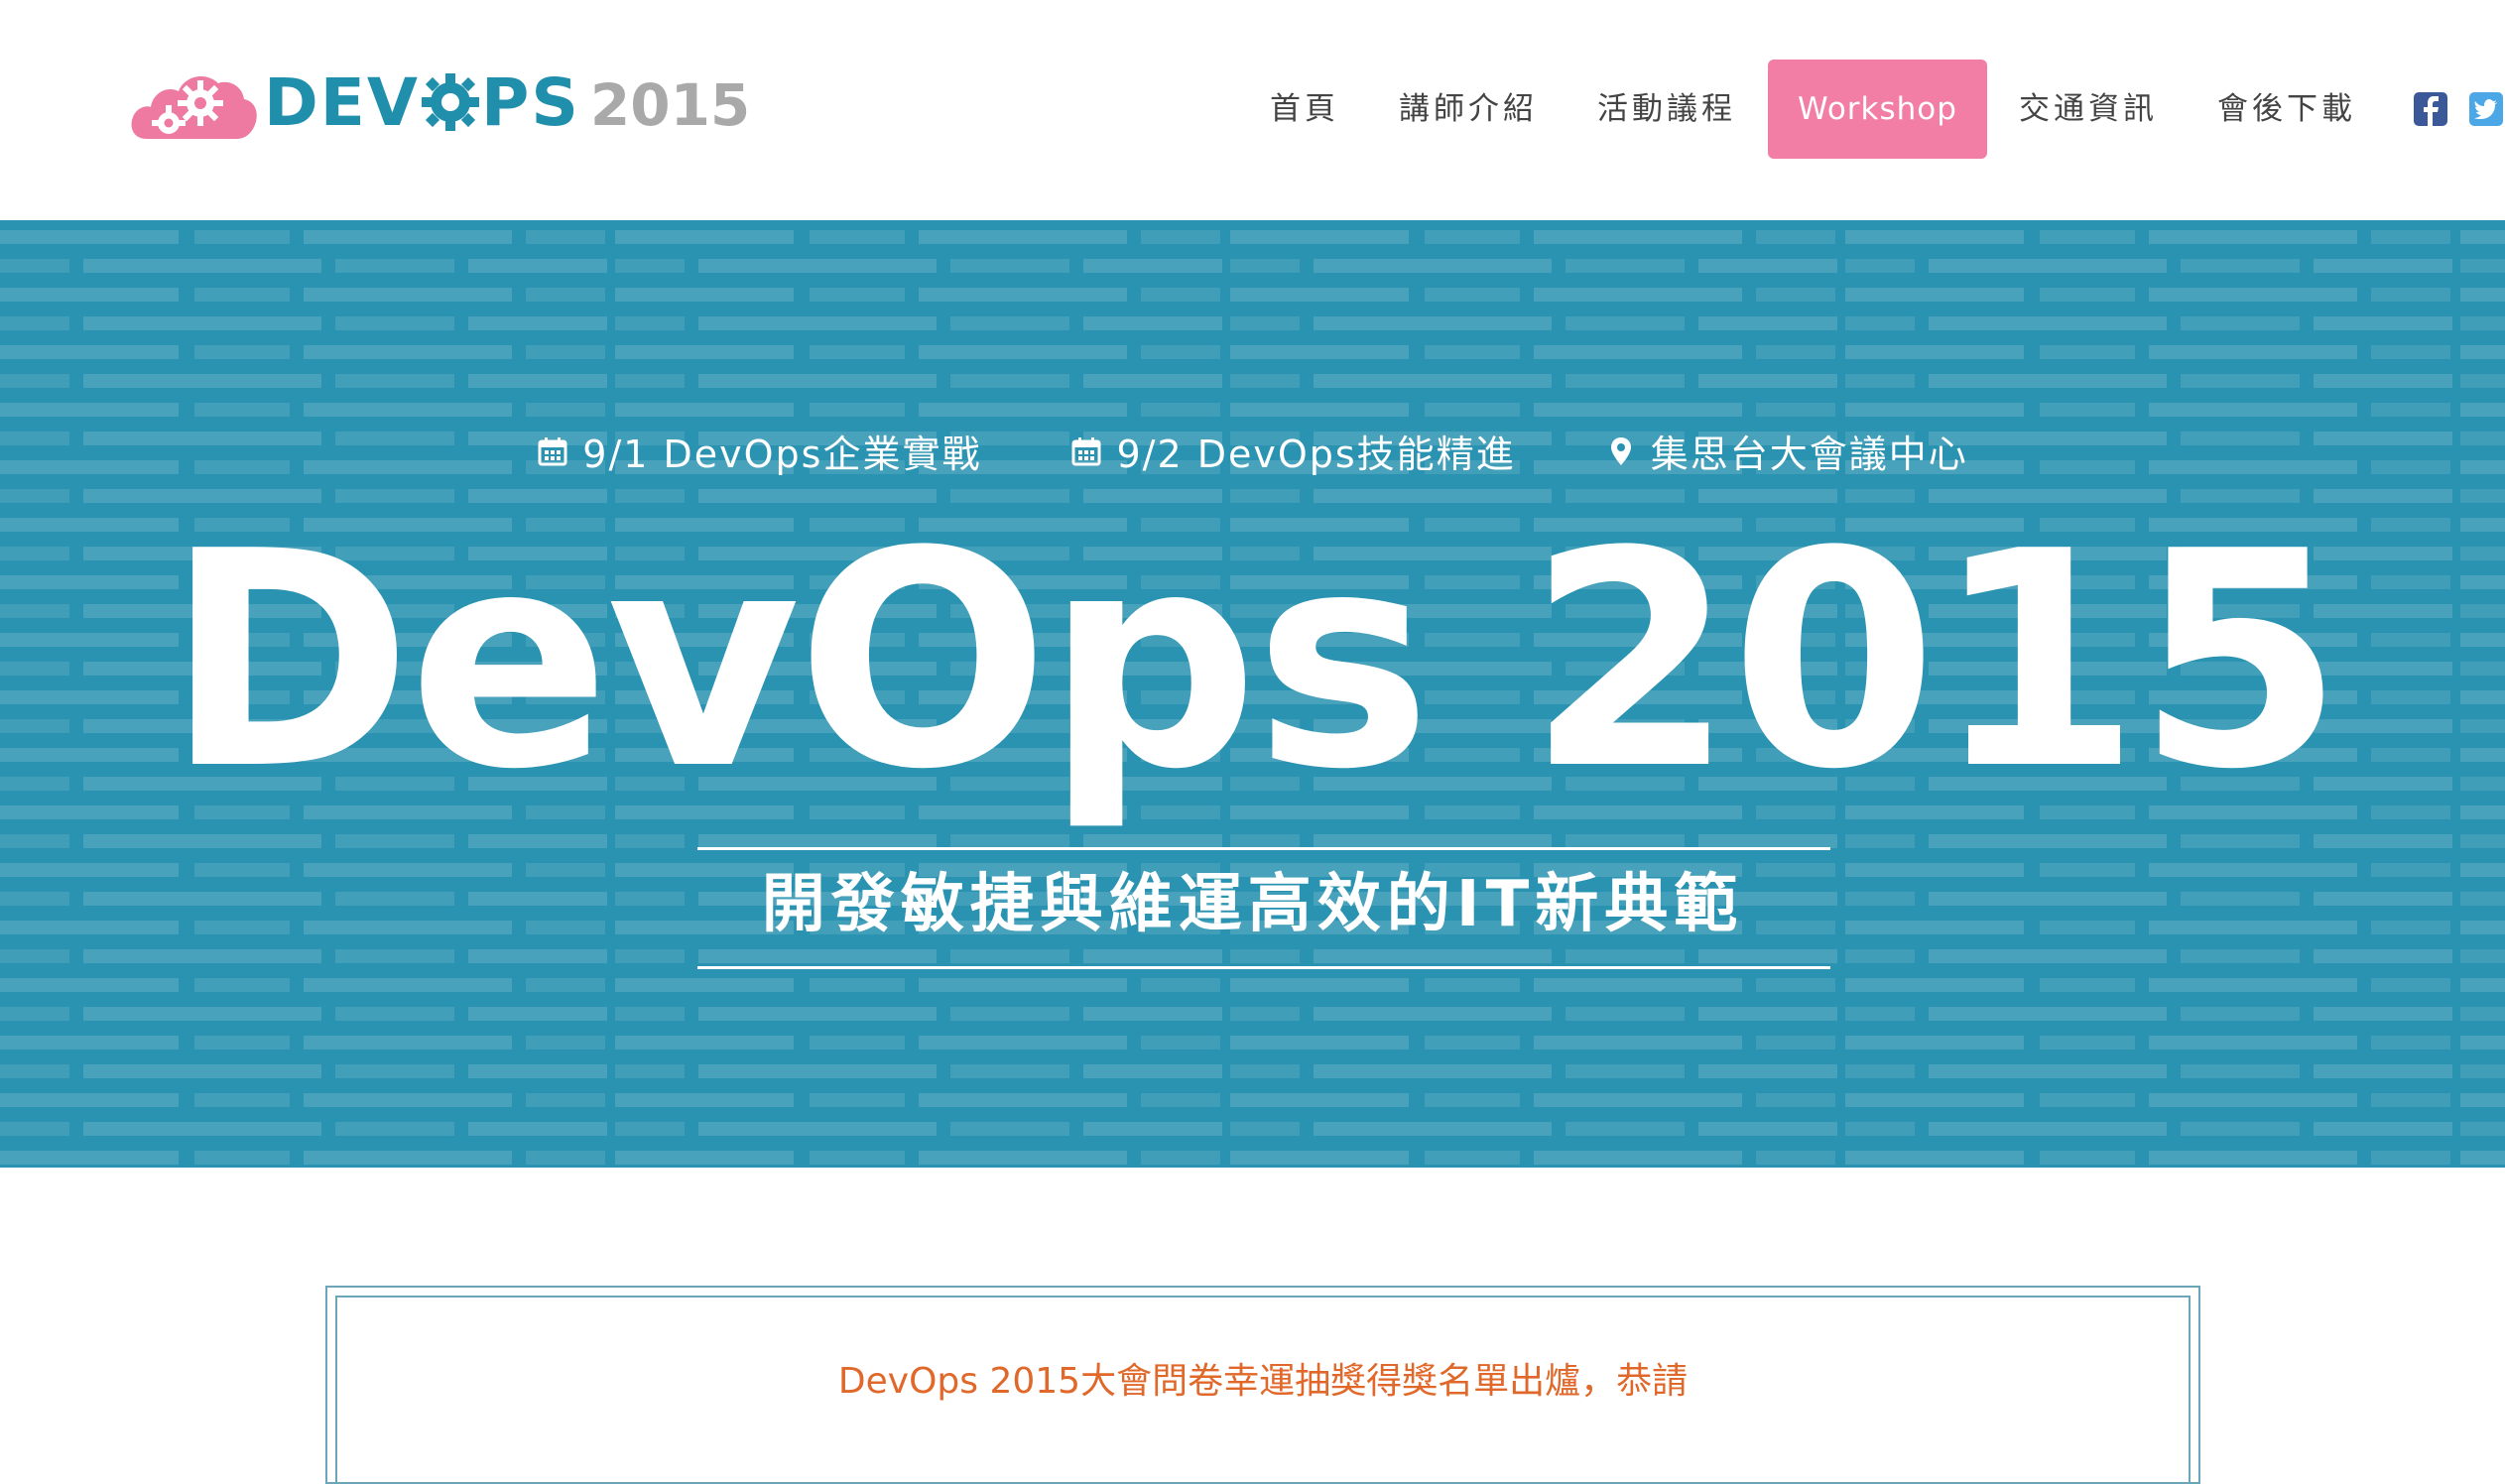 Image resolution: width=2505 pixels, height=1484 pixels. What do you see at coordinates (1263, 967) in the screenshot?
I see `hero-divider-bottom` at bounding box center [1263, 967].